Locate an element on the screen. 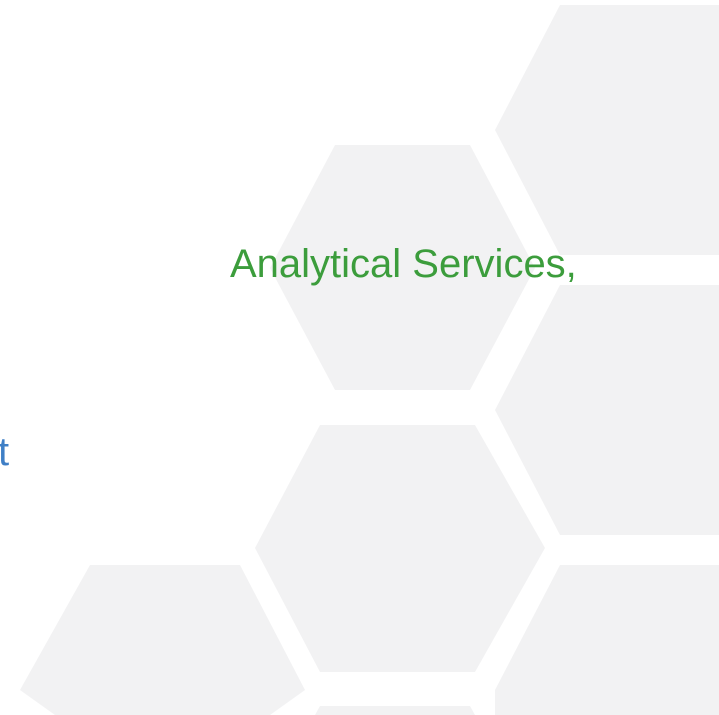 The width and height of the screenshot is (719, 715). subtitle-text: Analytical Services, is located at coordinates (403, 264).